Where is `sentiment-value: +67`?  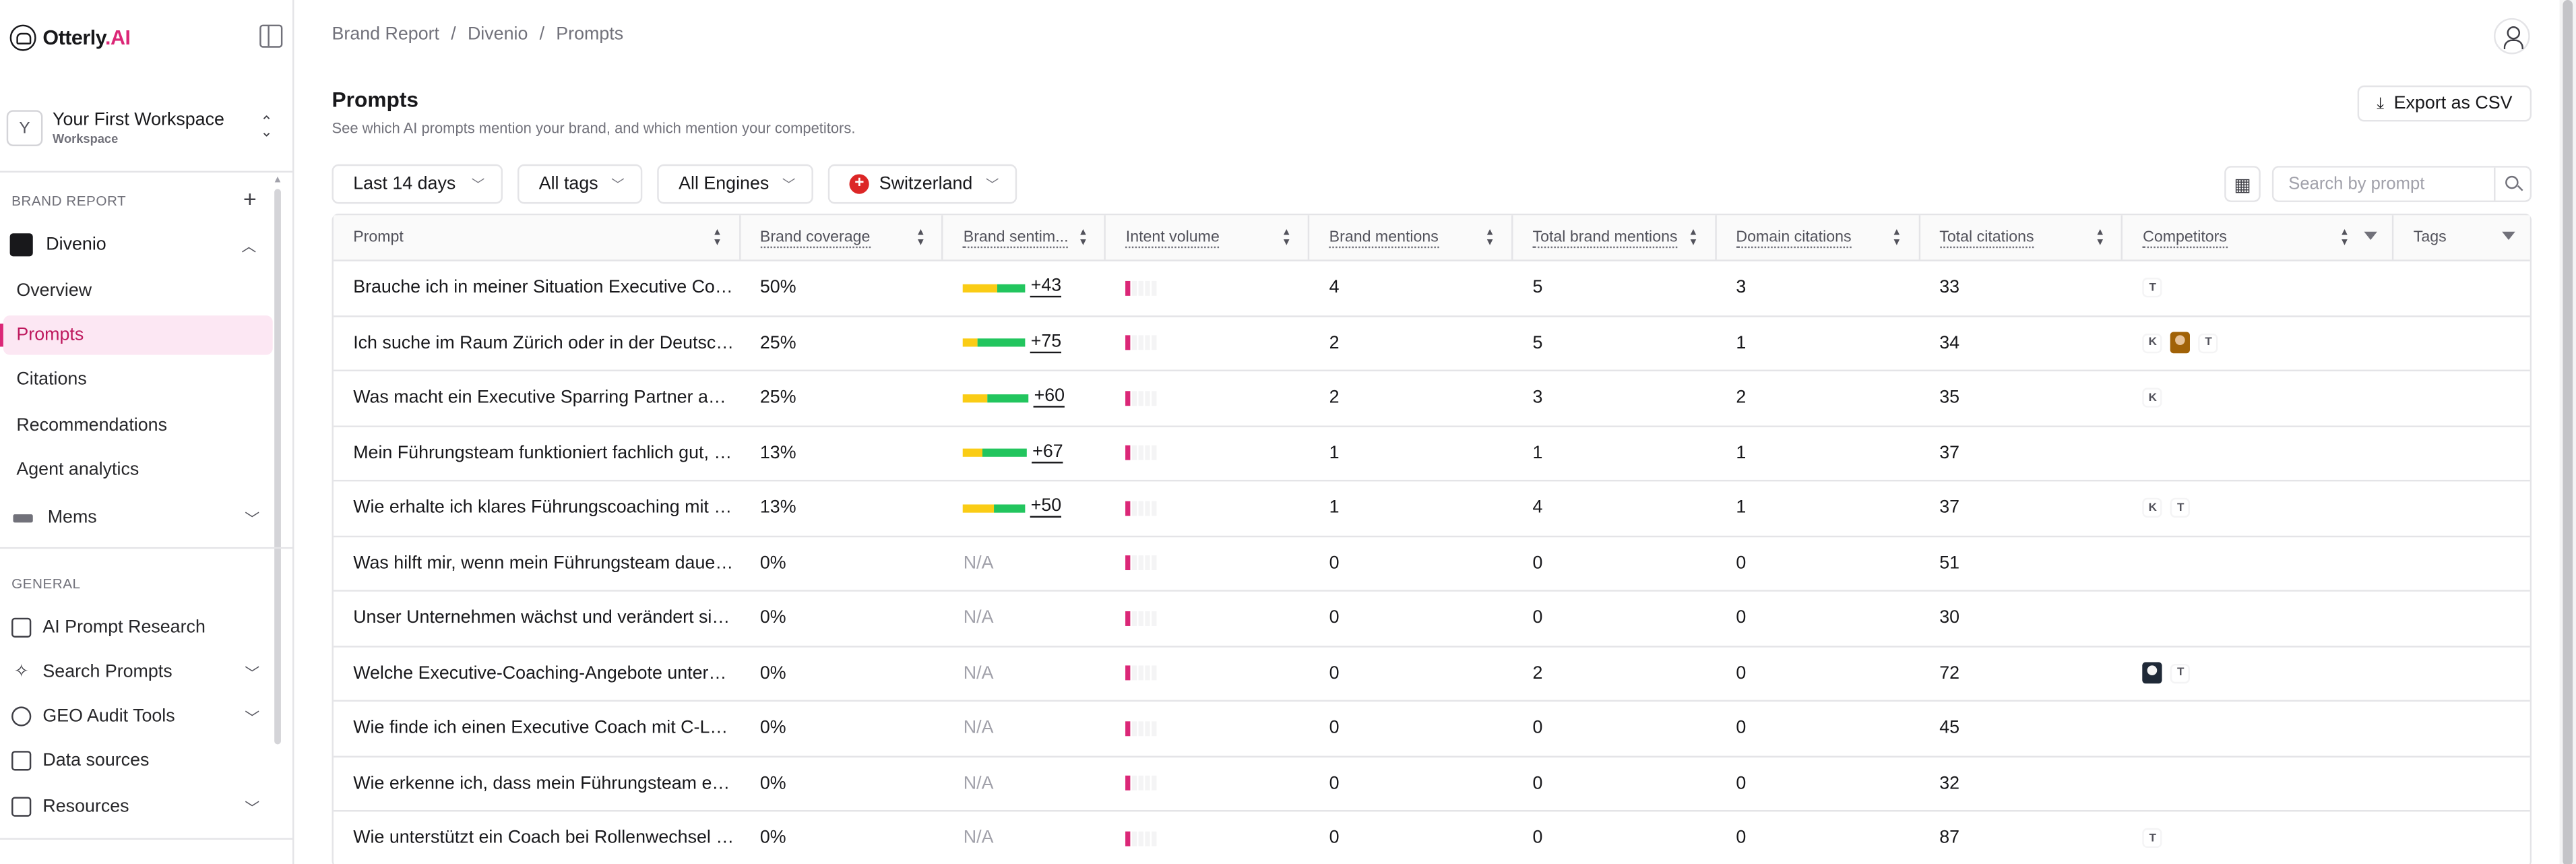 sentiment-value: +67 is located at coordinates (1047, 452).